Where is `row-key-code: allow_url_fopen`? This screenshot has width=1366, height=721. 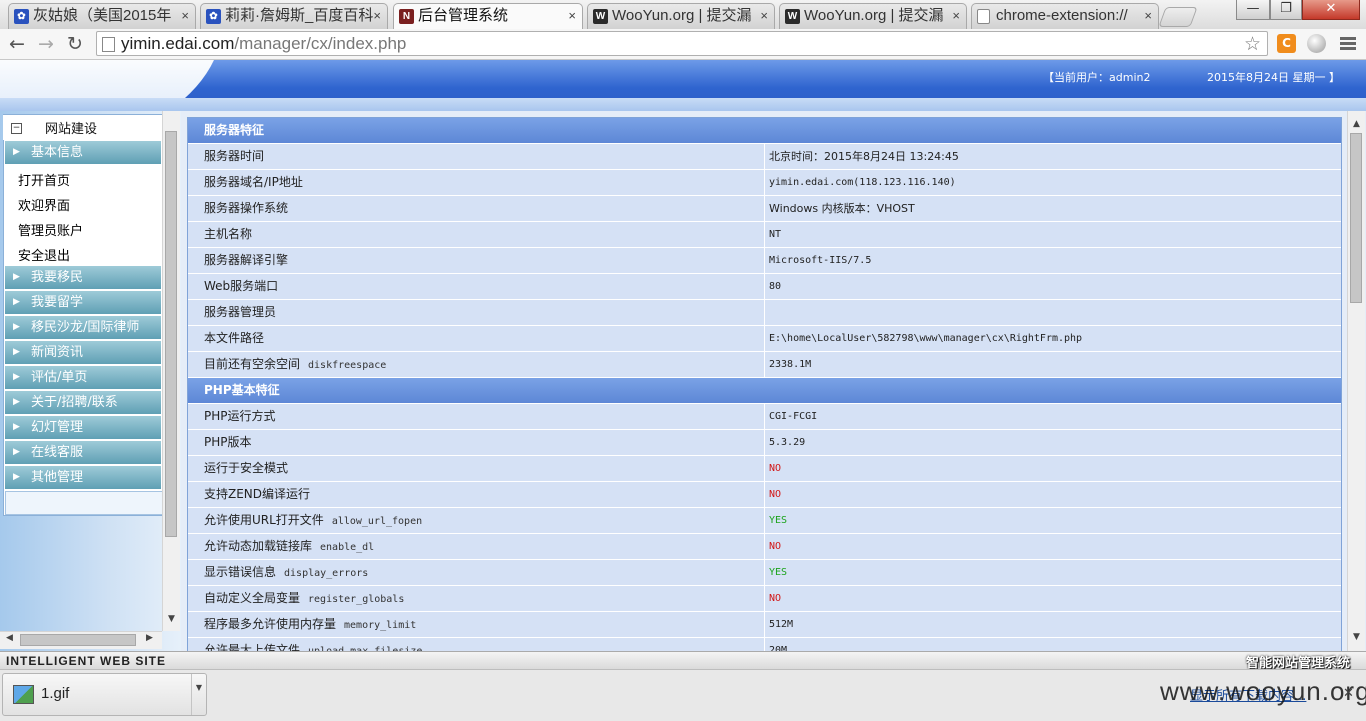
row-key-code: allow_url_fopen is located at coordinates (377, 521).